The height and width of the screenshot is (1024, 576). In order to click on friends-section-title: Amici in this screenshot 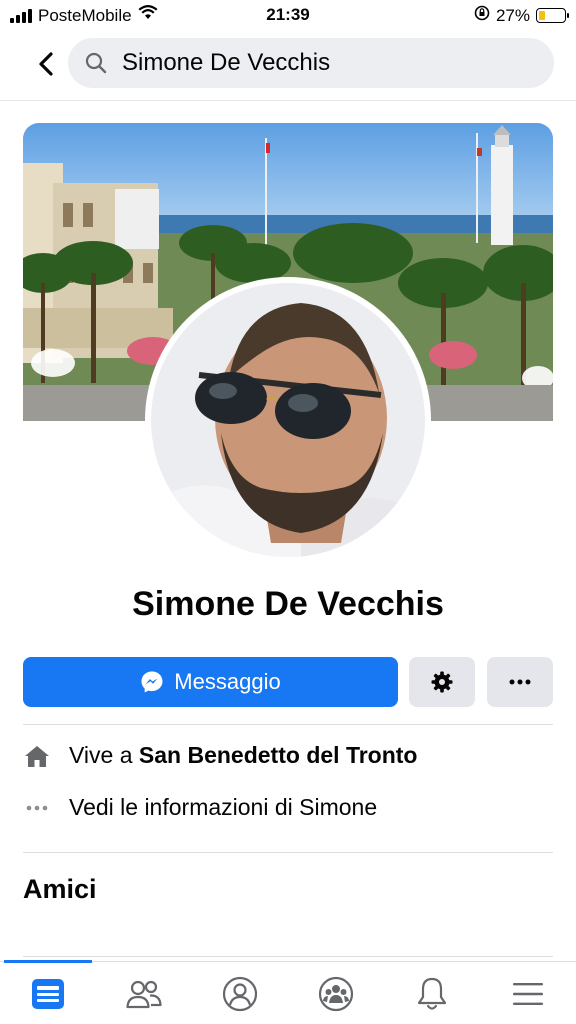, I will do `click(60, 889)`.